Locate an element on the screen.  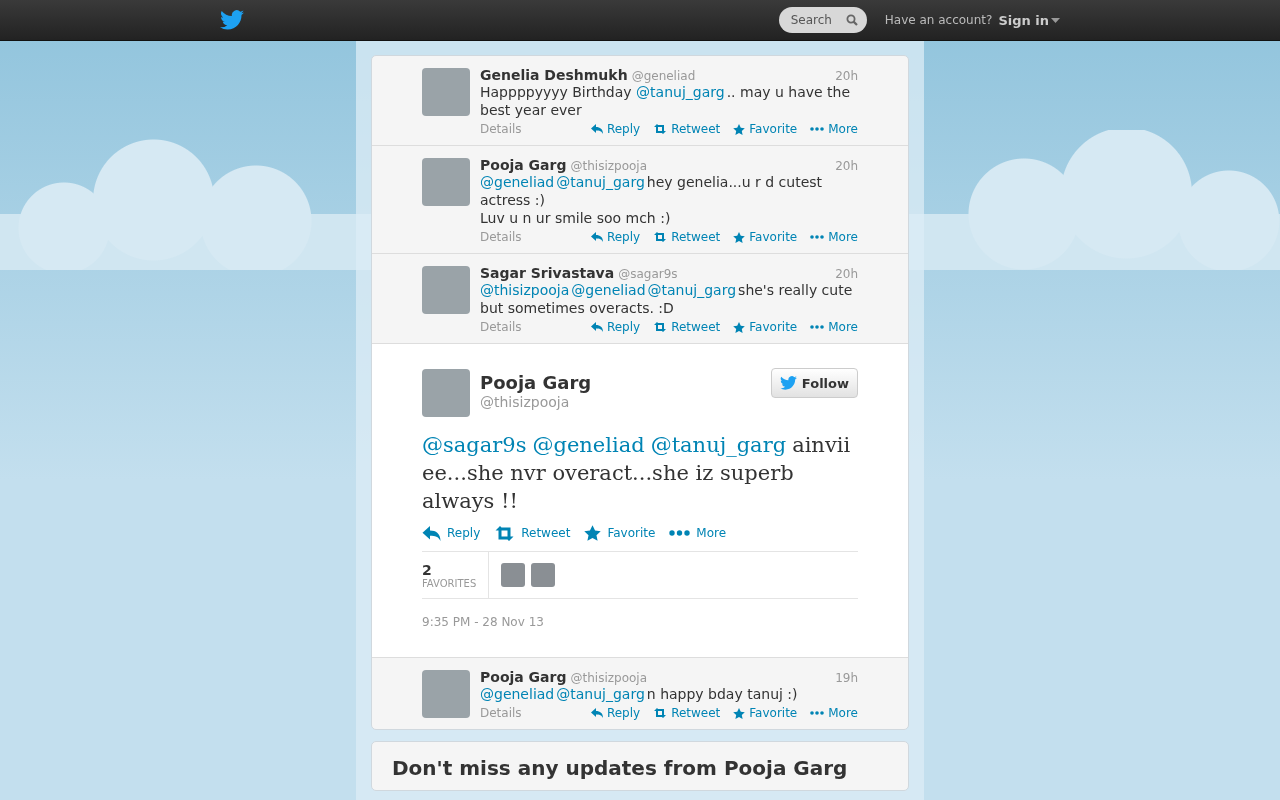
search-icon is located at coordinates (851, 20).